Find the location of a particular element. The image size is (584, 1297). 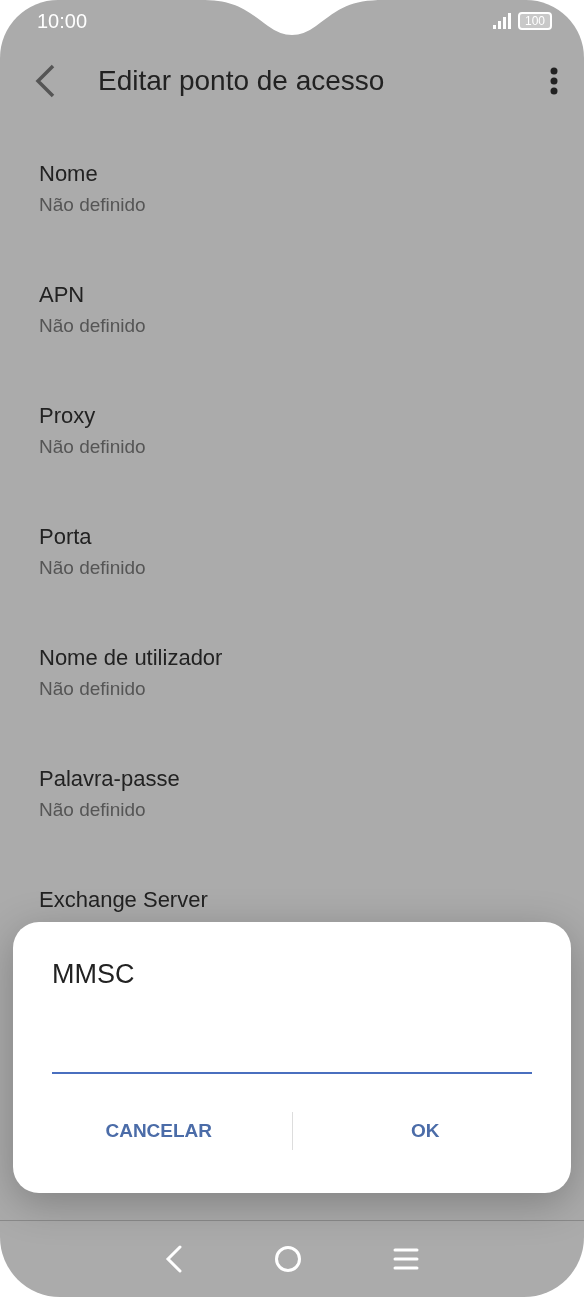

status-time: 10:00 is located at coordinates (62, 21).